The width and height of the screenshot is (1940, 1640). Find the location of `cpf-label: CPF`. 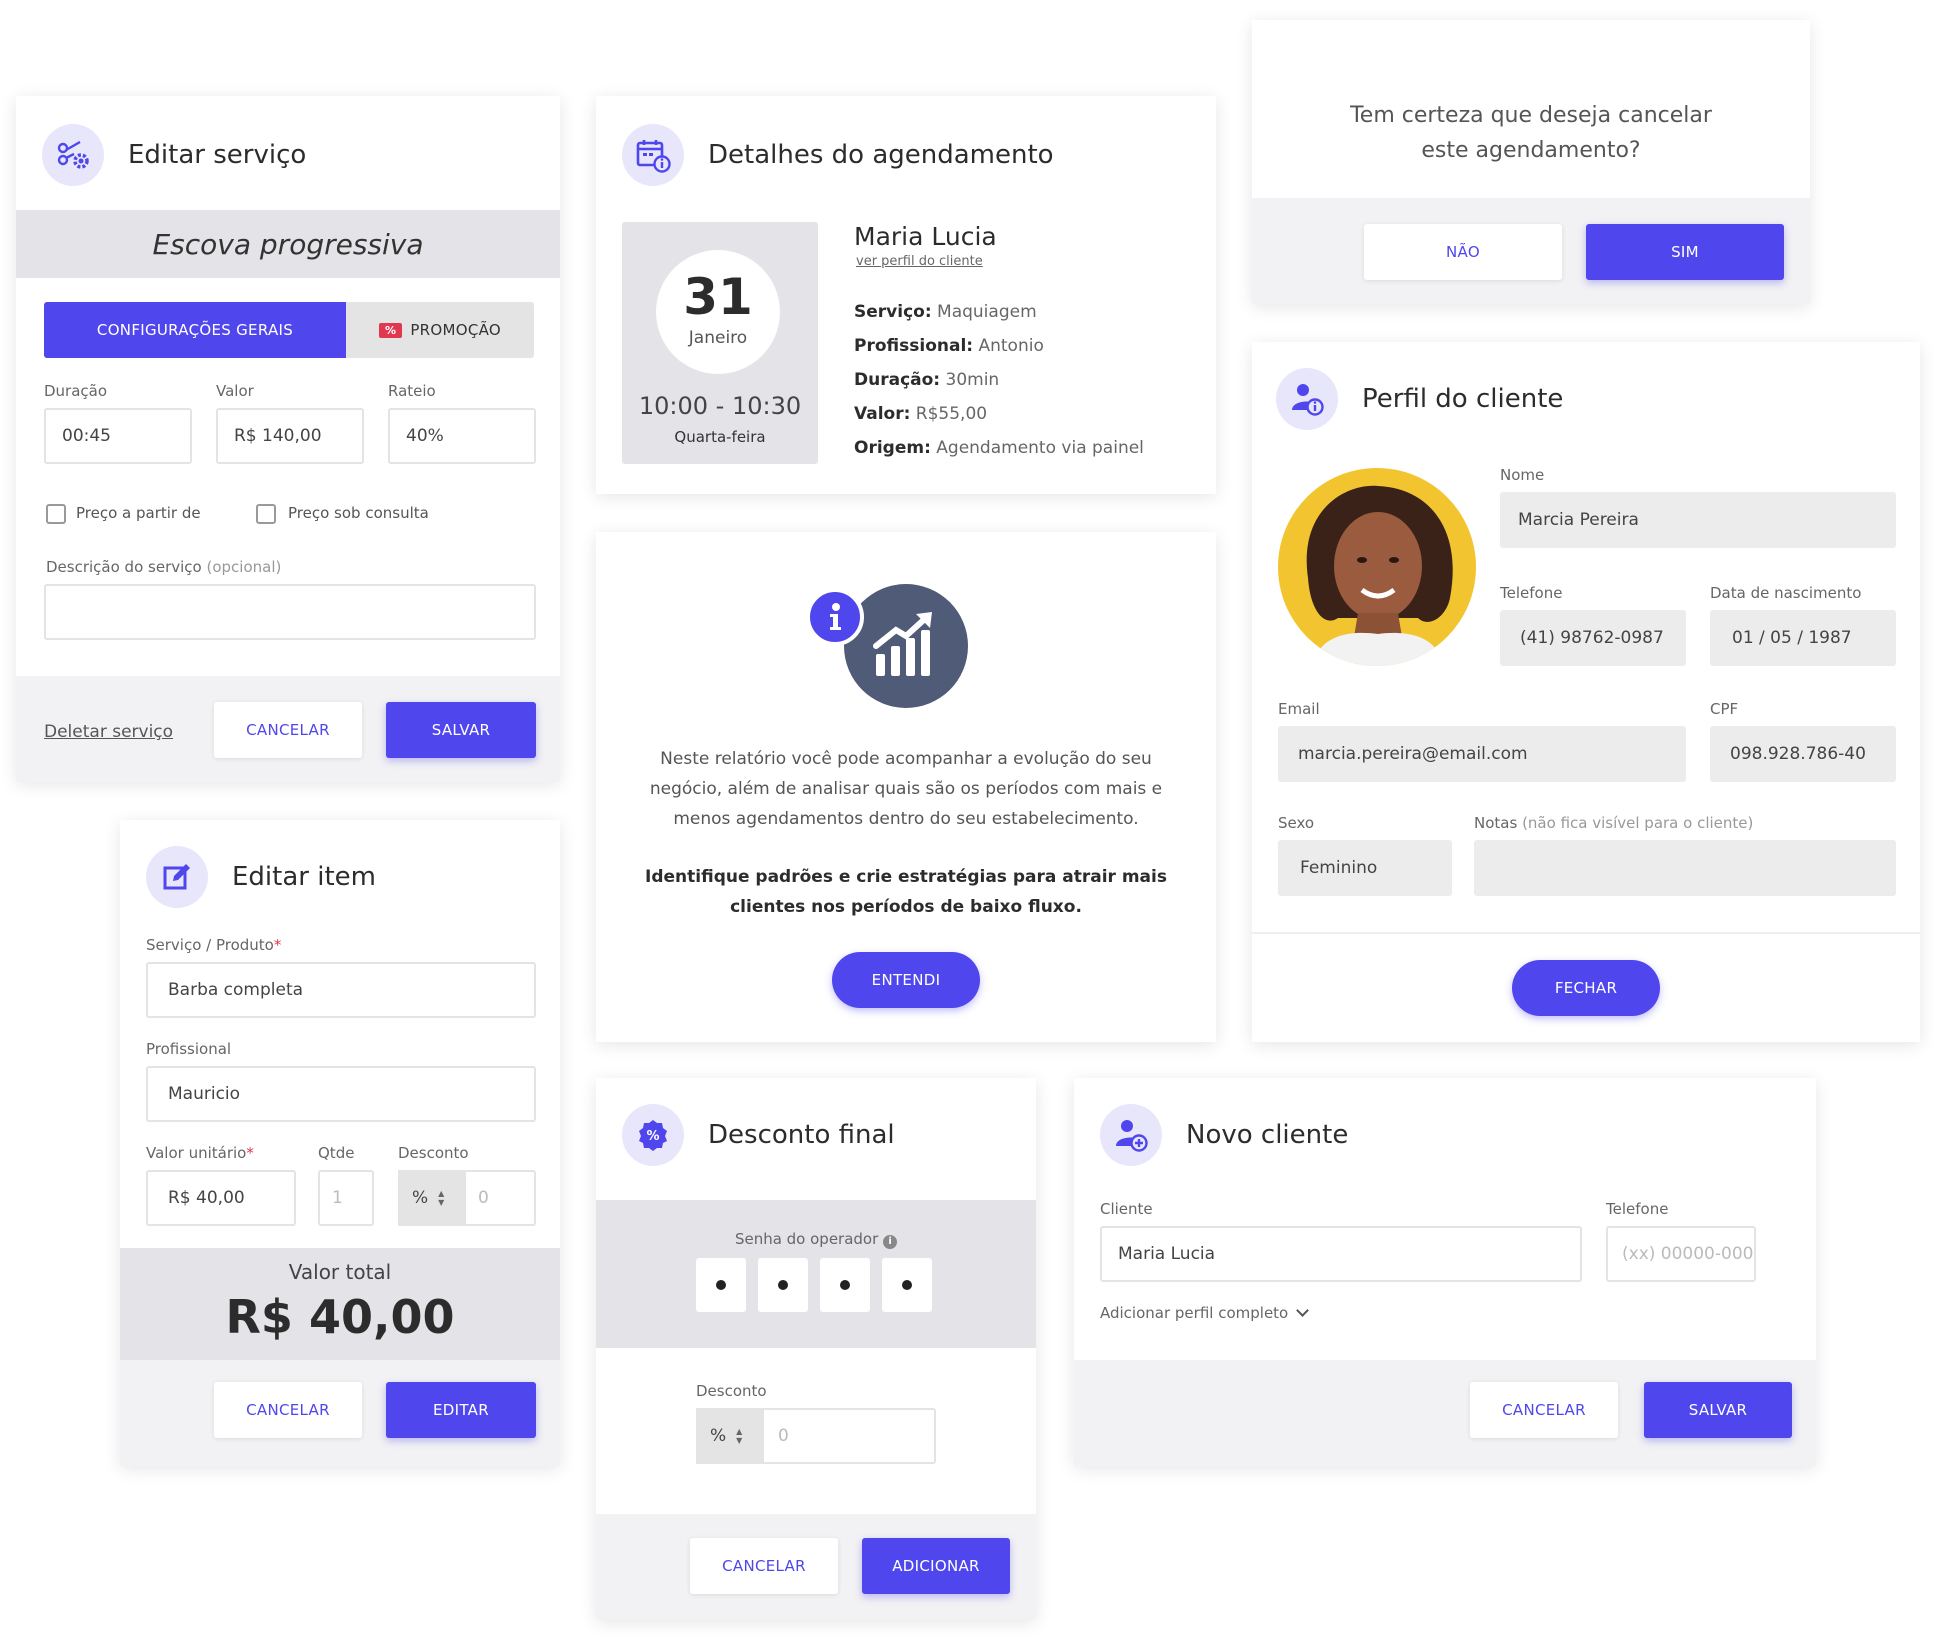

cpf-label: CPF is located at coordinates (1724, 709).